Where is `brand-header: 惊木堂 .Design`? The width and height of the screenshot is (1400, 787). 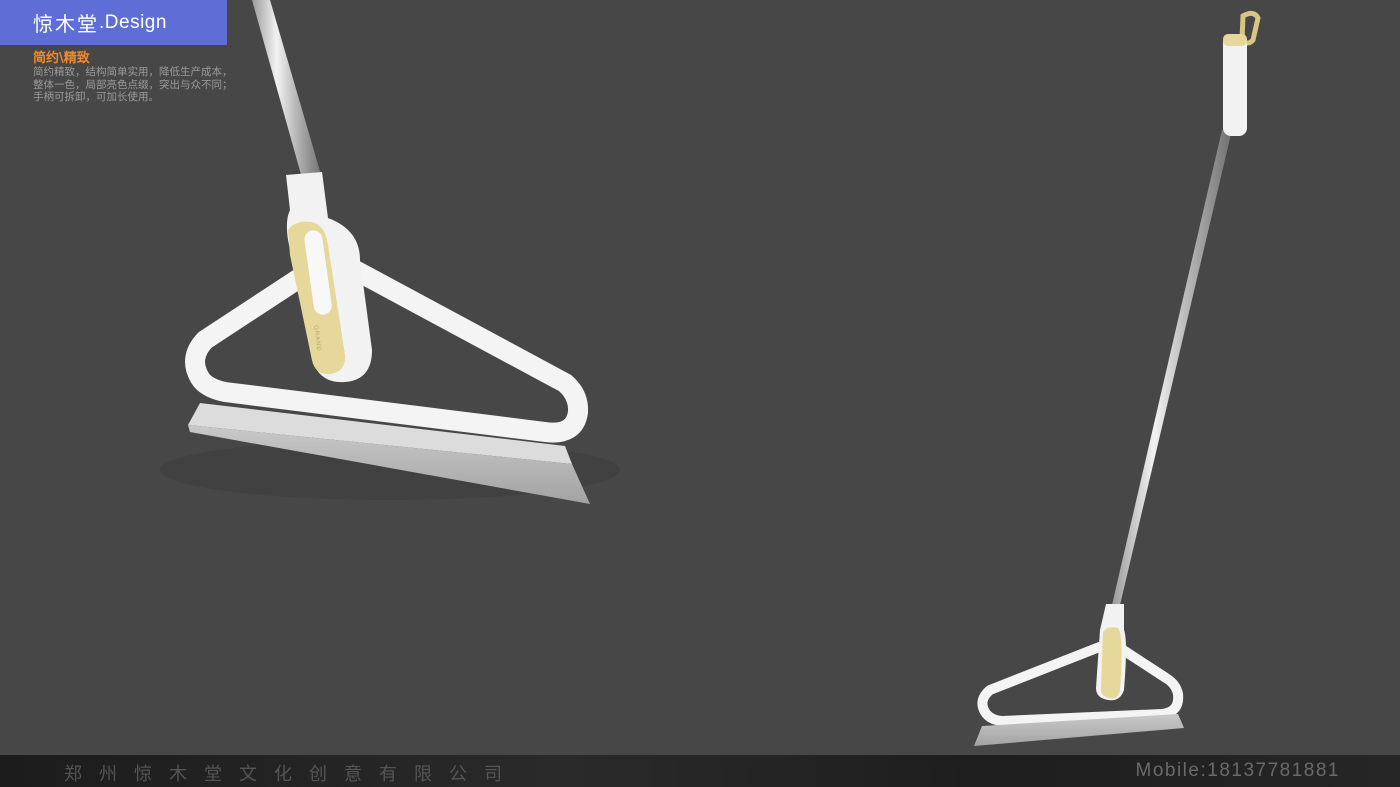
brand-header: 惊木堂 .Design is located at coordinates (113, 22).